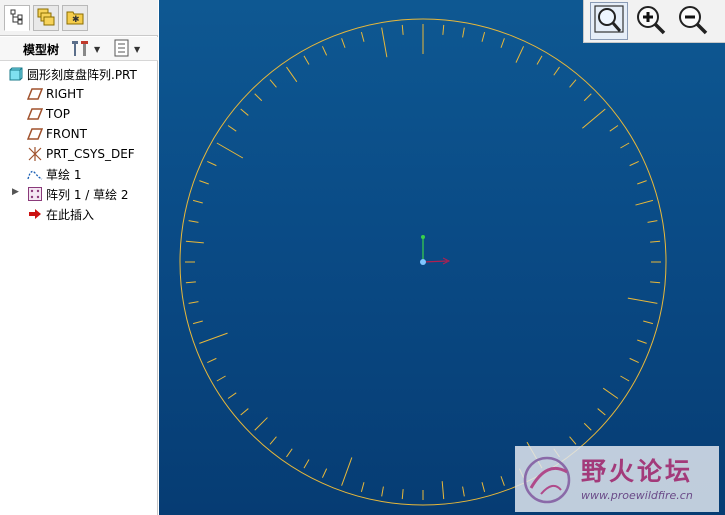 The width and height of the screenshot is (725, 515). I want to click on tab-model-tree, so click(17, 18).